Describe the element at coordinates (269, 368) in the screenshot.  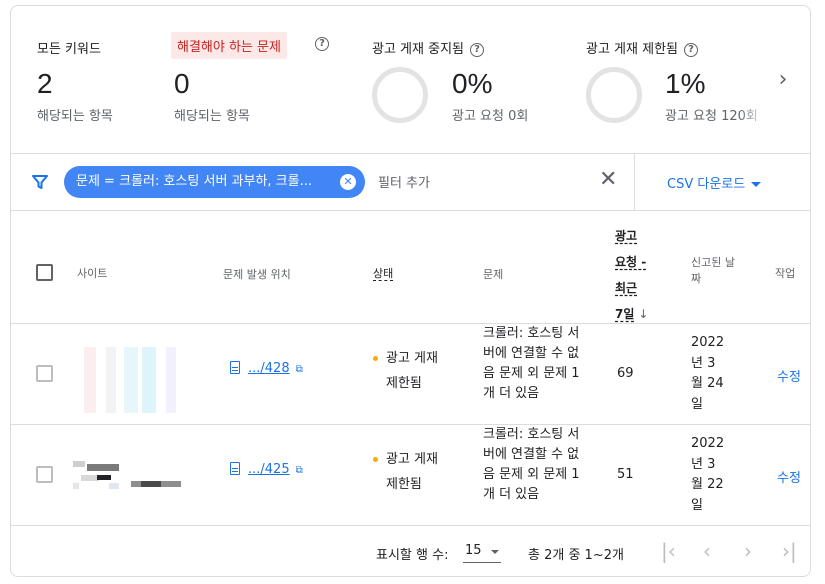
I see `issue-location-text: .../428` at that location.